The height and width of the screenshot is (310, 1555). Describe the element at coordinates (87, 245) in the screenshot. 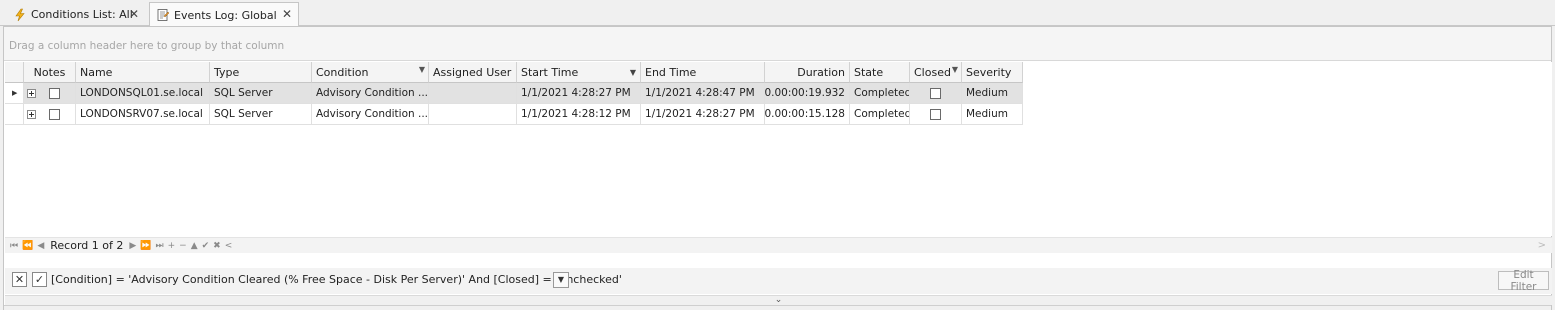

I see `record-counter: Record 1 of 2` at that location.